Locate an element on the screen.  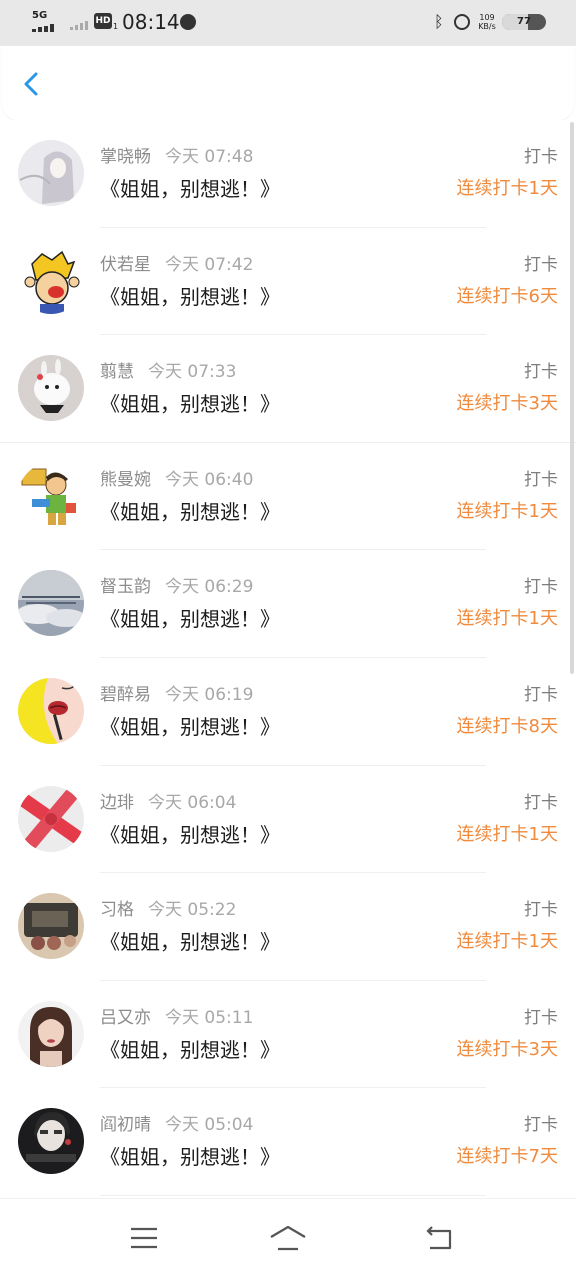
home-icon is located at coordinates (288, 1238).